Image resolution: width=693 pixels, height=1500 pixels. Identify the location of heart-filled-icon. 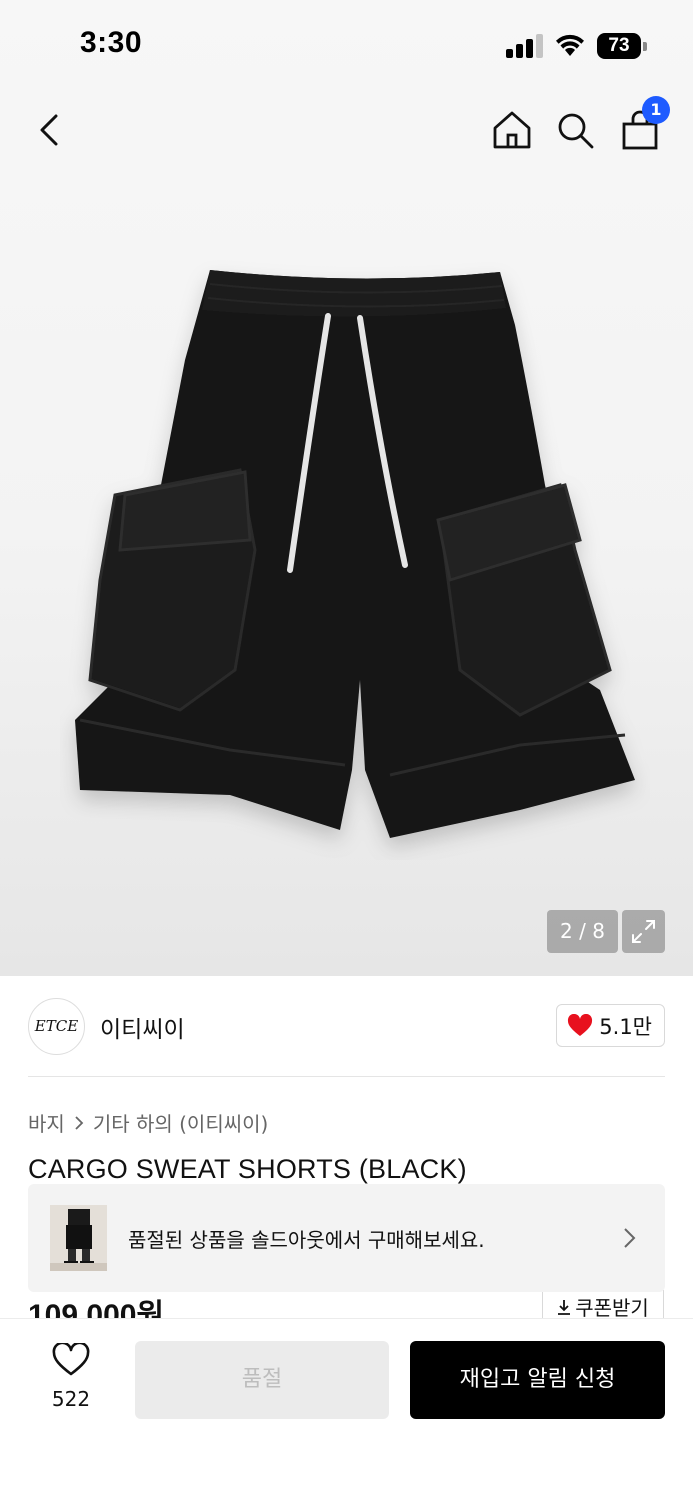
(580, 1024).